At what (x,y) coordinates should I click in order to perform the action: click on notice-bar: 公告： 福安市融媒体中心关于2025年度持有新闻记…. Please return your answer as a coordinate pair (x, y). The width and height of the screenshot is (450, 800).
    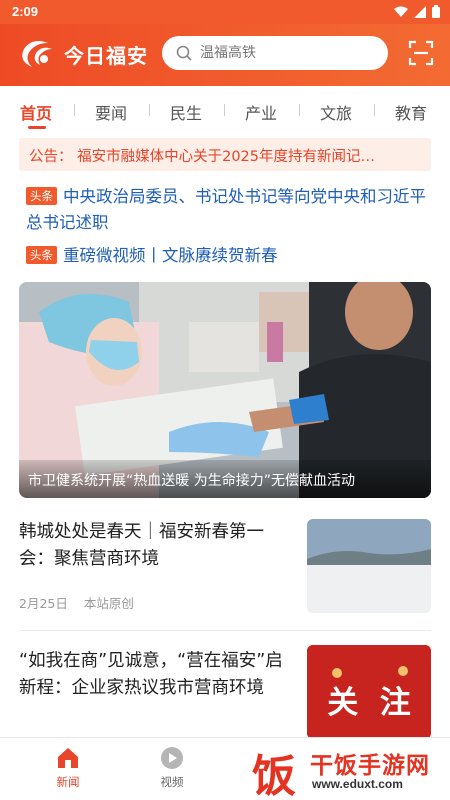
    Looking at the image, I should click on (225, 154).